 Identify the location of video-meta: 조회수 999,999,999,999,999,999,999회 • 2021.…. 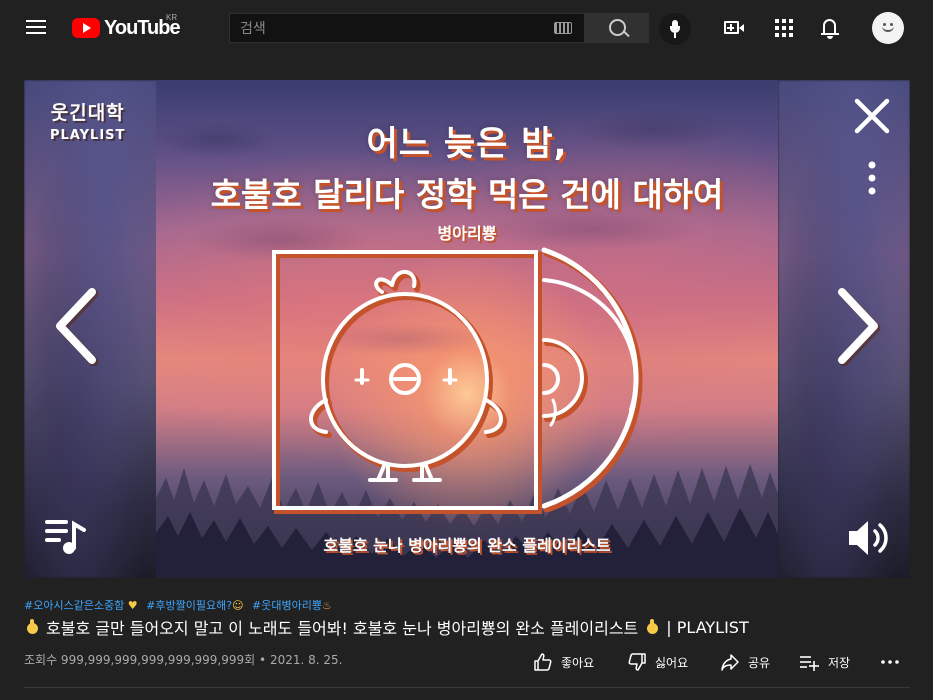
(183, 659).